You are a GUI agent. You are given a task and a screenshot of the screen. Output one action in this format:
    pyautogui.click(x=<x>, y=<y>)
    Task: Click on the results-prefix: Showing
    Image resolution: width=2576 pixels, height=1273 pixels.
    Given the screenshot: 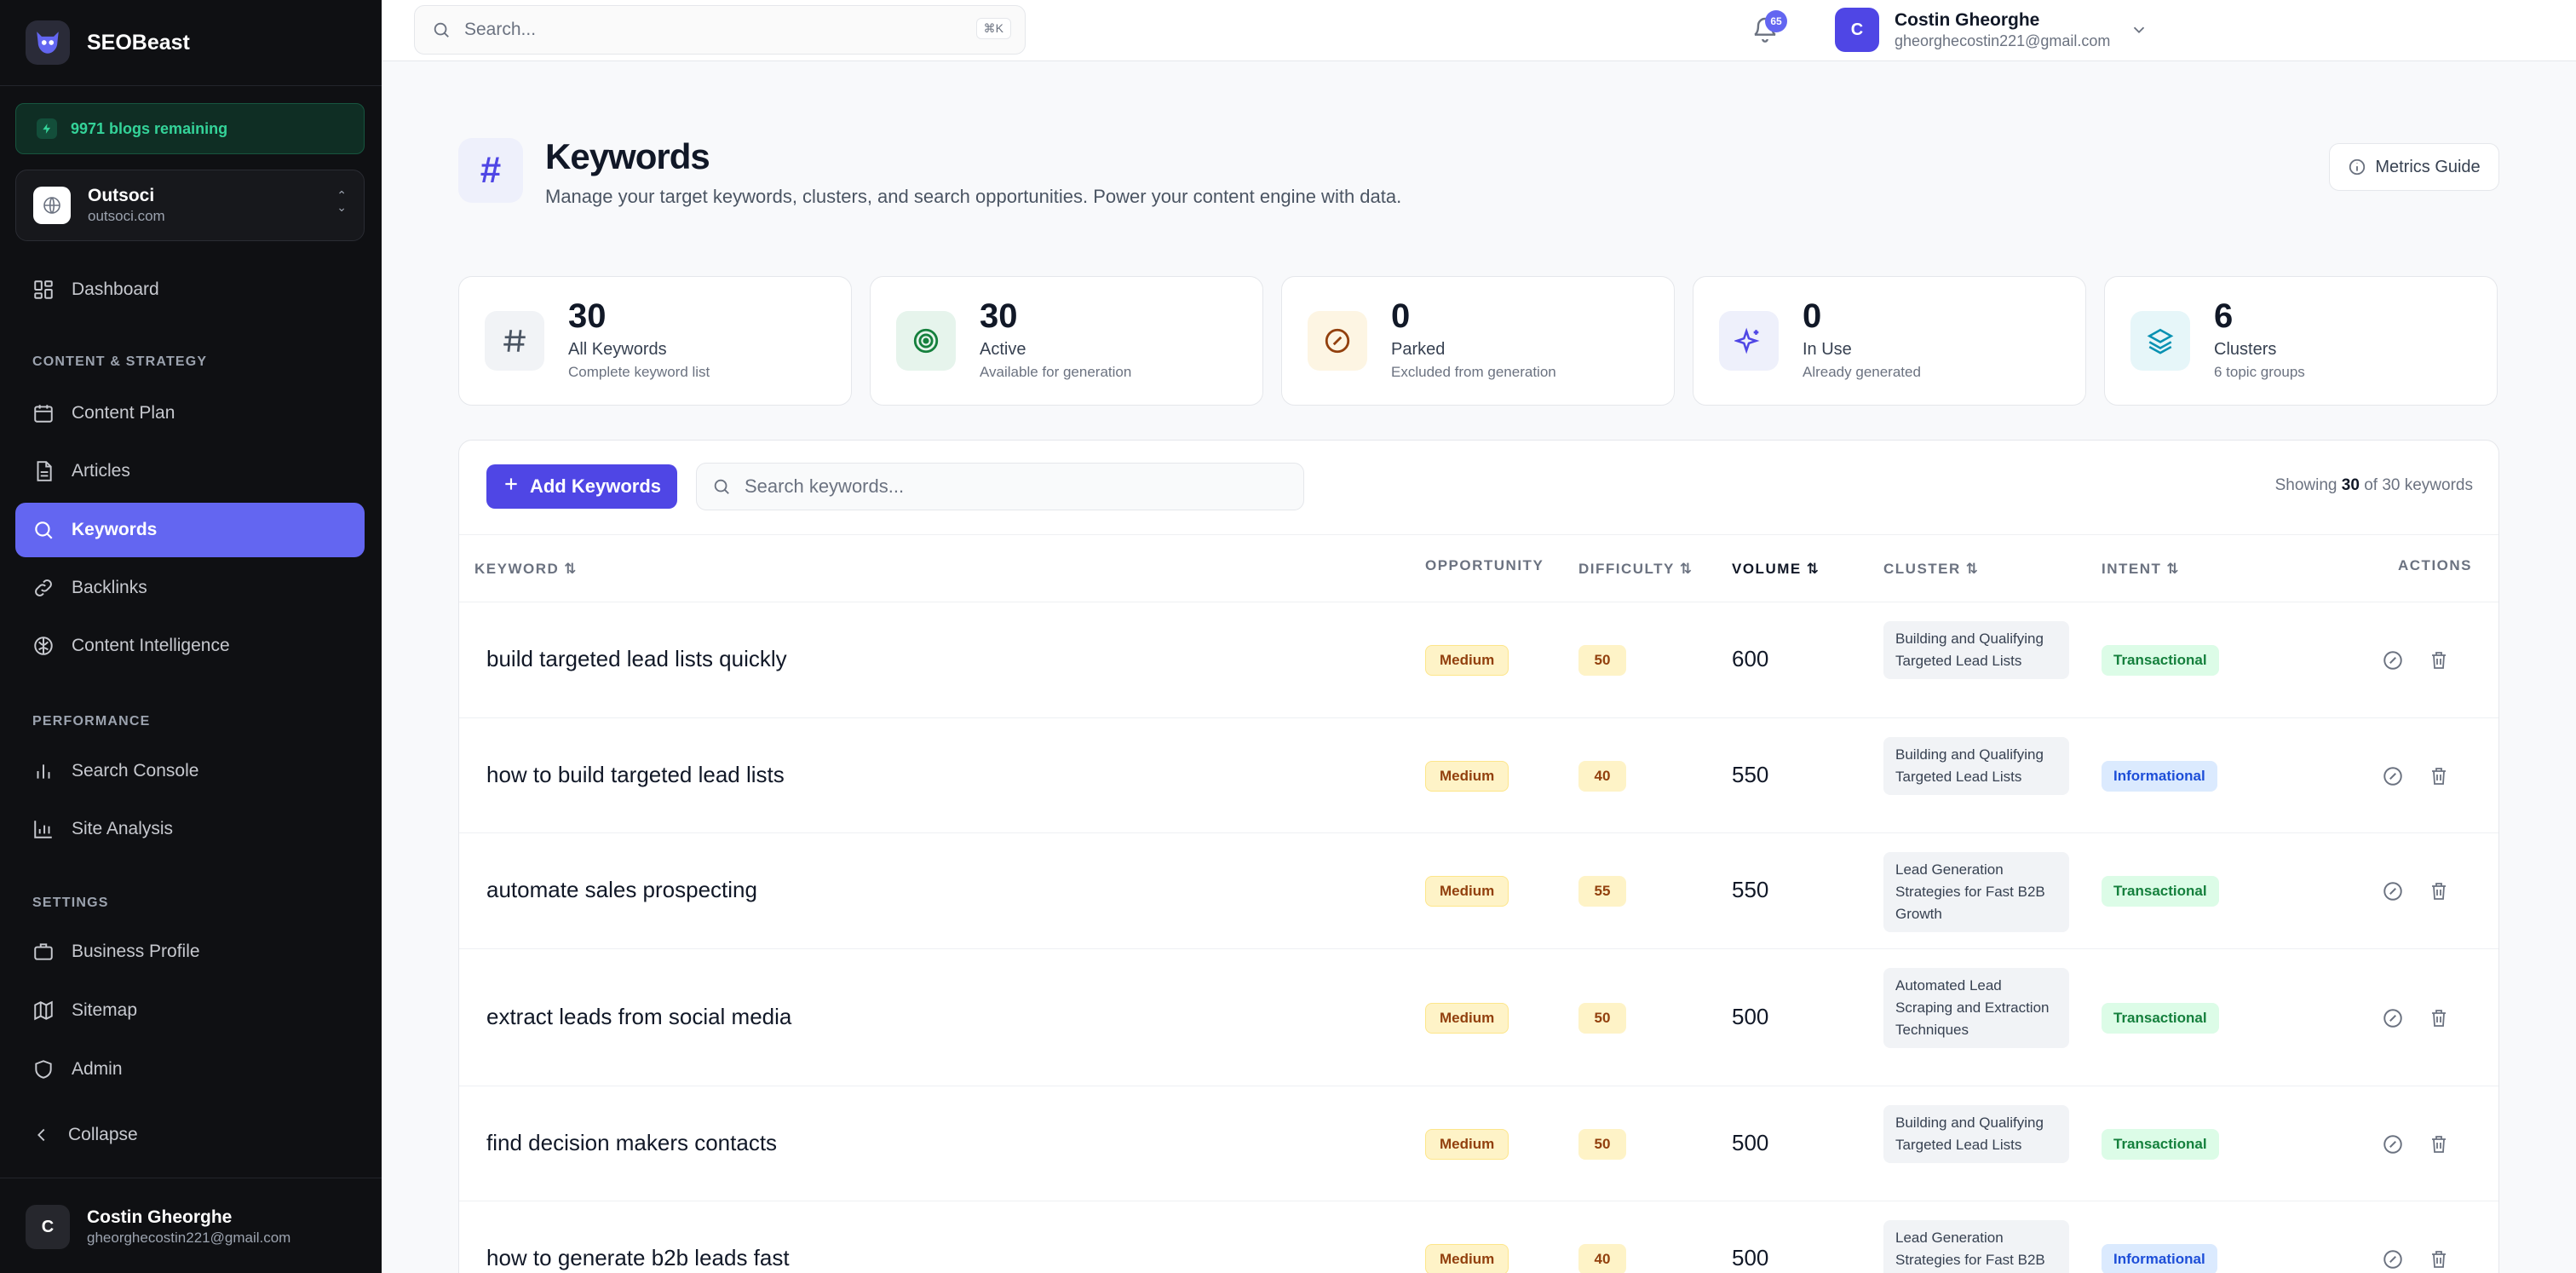 What is the action you would take?
    pyautogui.click(x=2305, y=485)
    